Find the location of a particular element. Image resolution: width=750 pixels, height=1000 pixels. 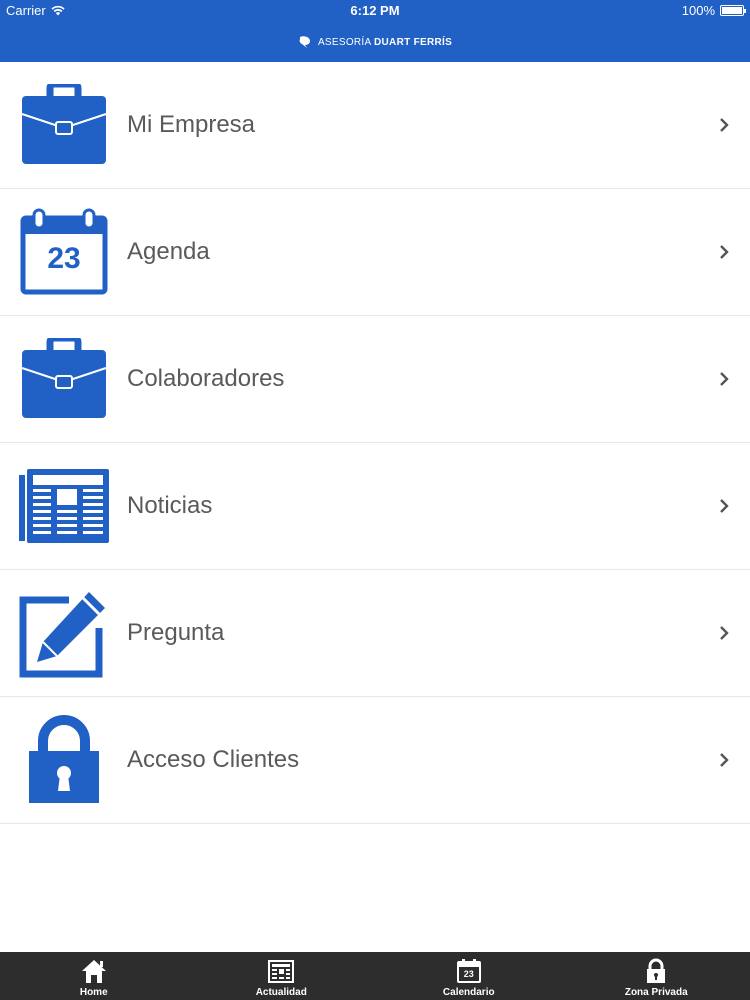

tab-home: Home is located at coordinates (94, 976).